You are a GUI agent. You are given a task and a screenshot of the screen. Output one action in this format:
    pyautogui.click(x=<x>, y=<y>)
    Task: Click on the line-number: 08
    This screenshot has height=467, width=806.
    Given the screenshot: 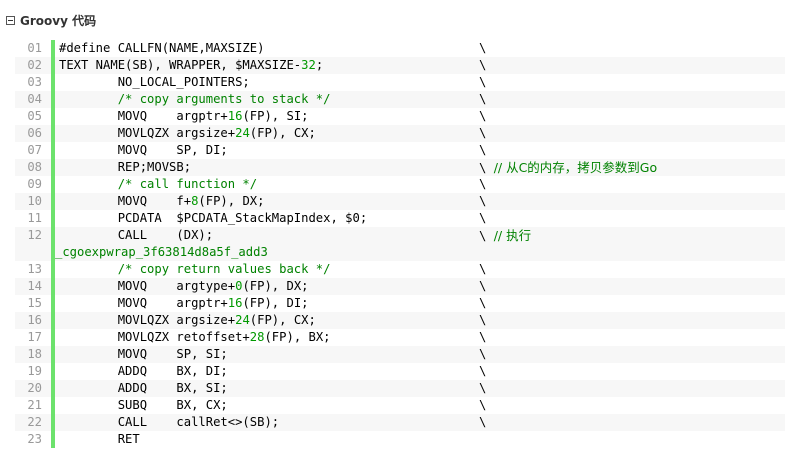 What is the action you would take?
    pyautogui.click(x=33, y=167)
    